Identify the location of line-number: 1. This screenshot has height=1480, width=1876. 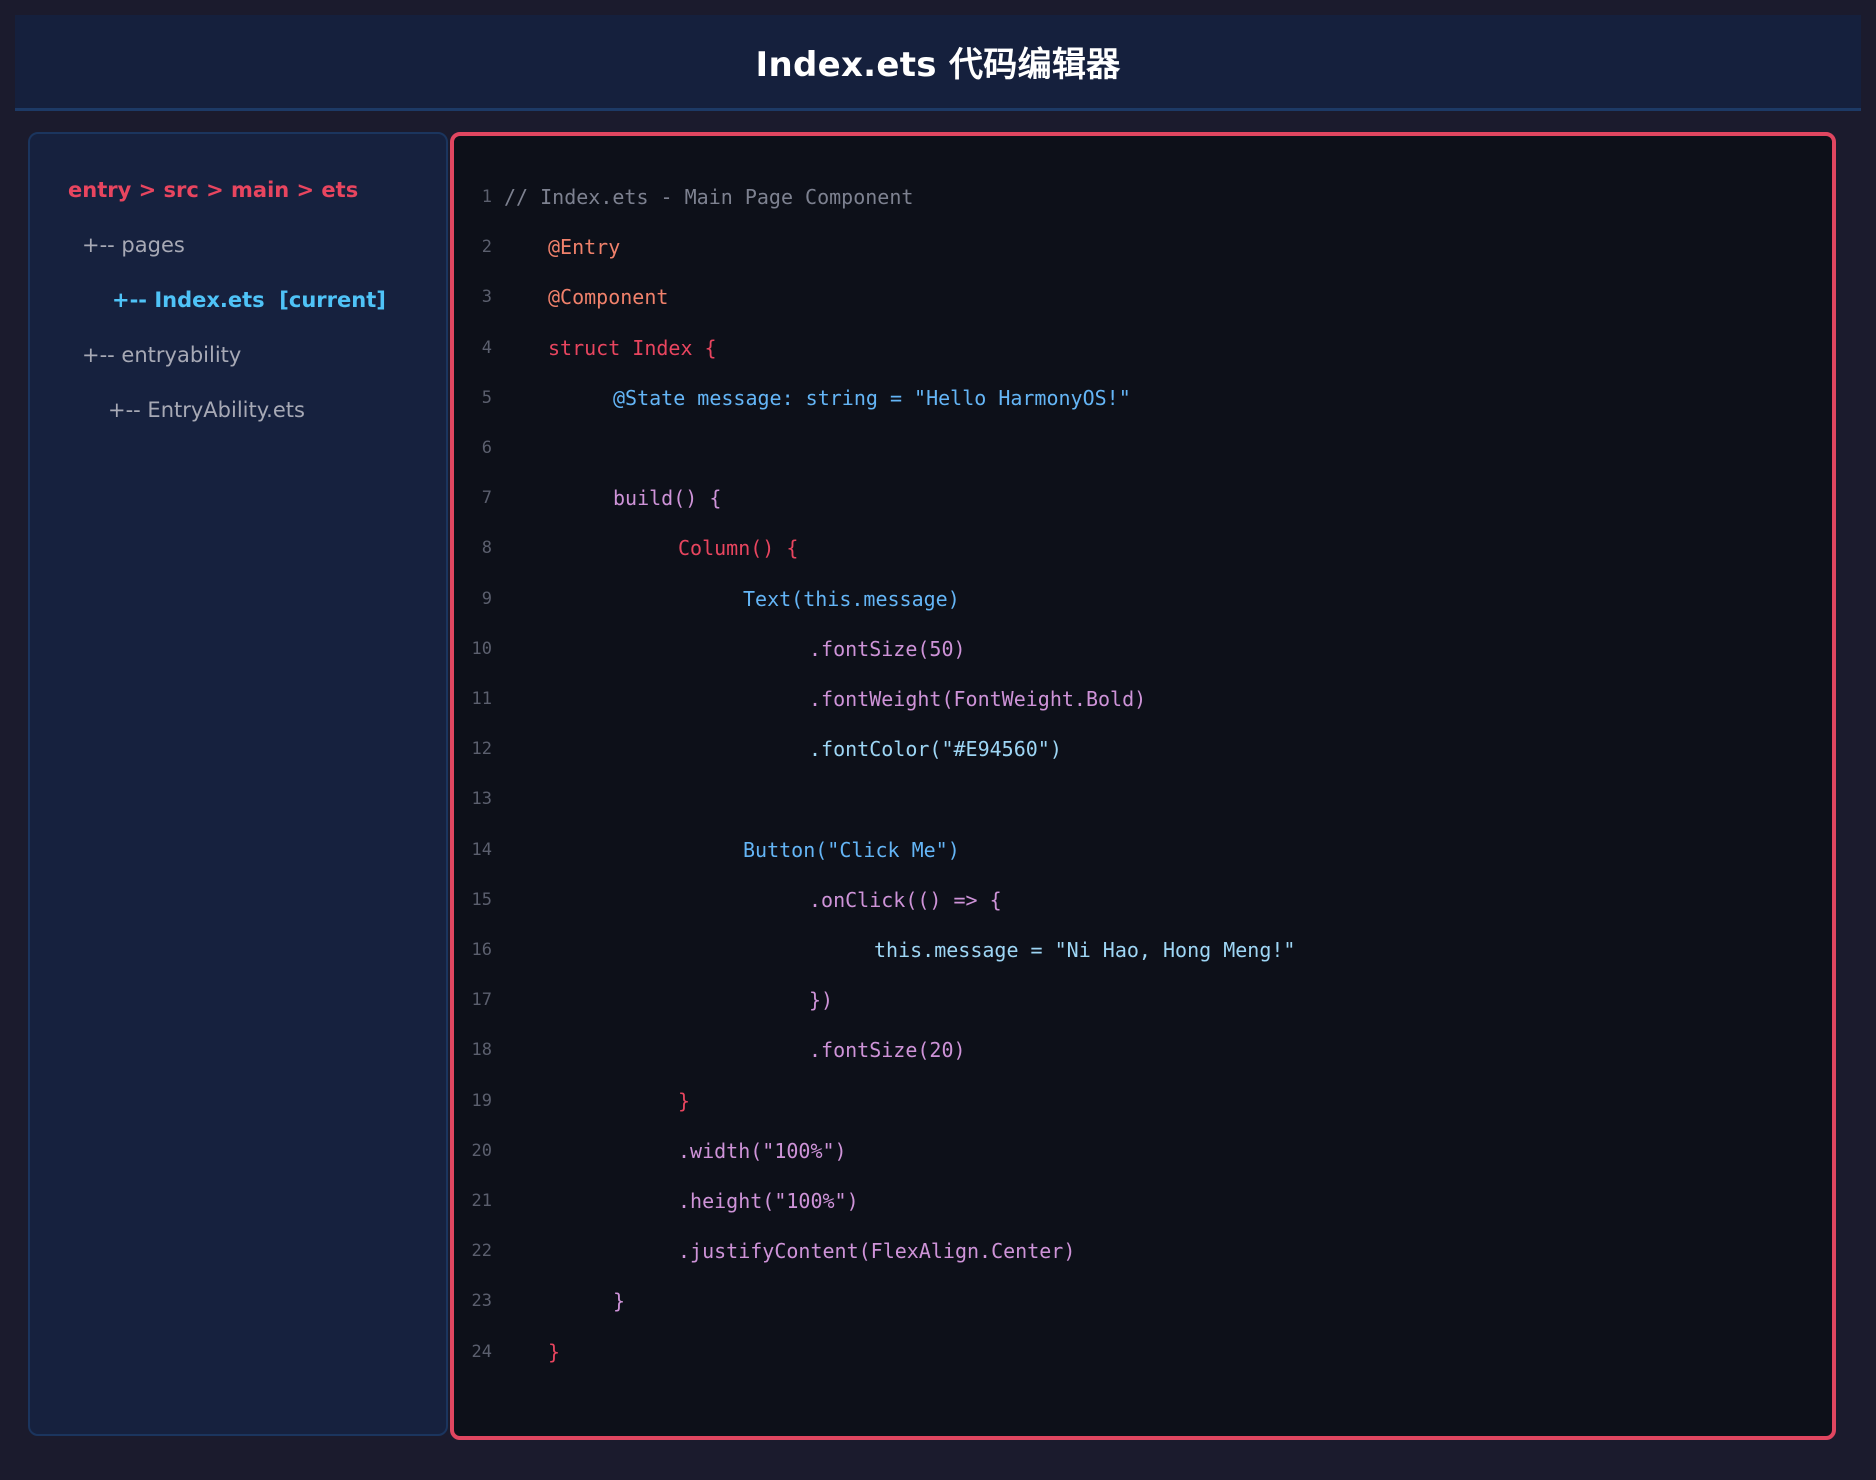
(486, 197).